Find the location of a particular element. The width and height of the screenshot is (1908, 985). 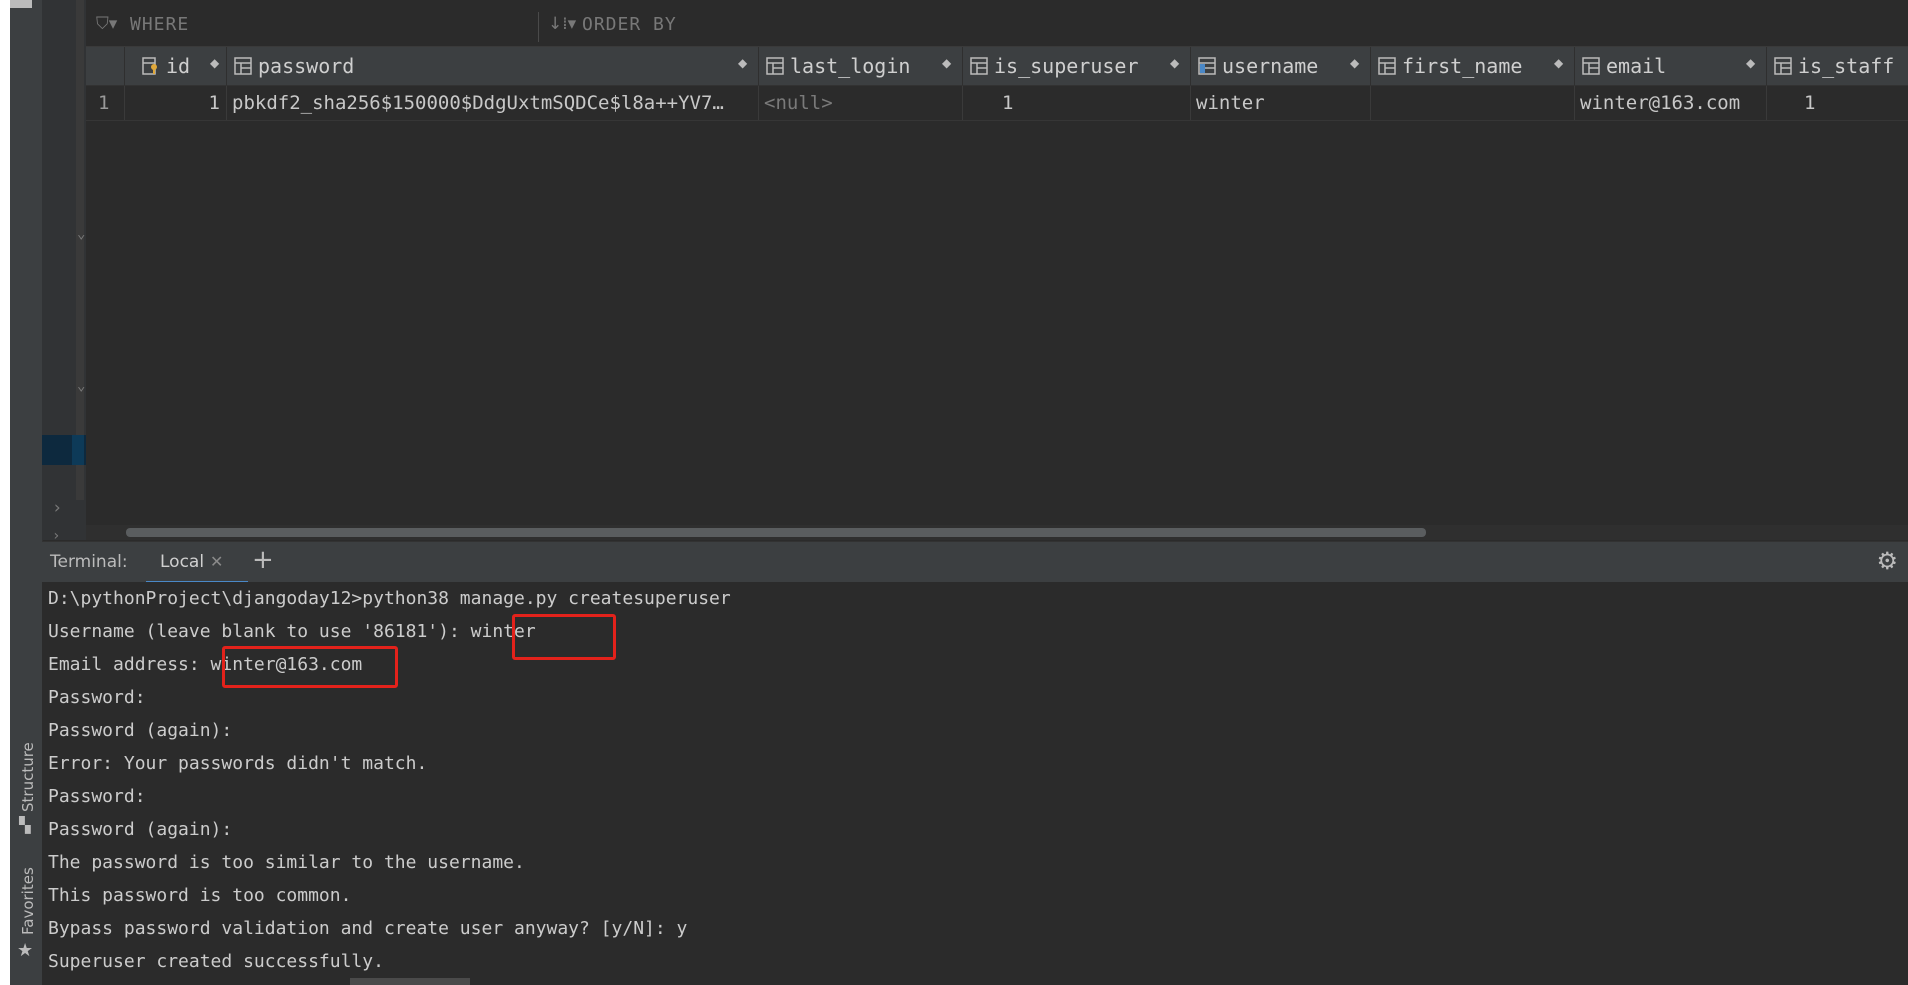

column-name: first_name is located at coordinates (1462, 66).